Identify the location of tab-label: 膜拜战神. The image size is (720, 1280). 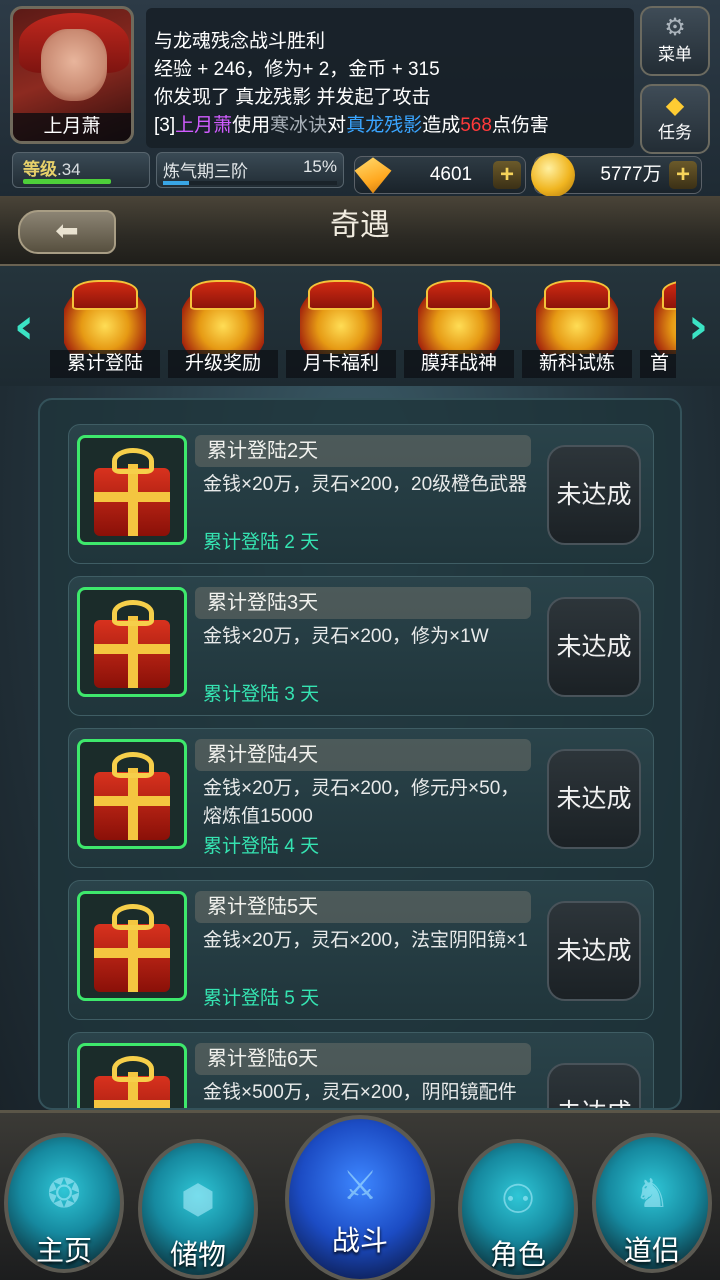
(459, 364).